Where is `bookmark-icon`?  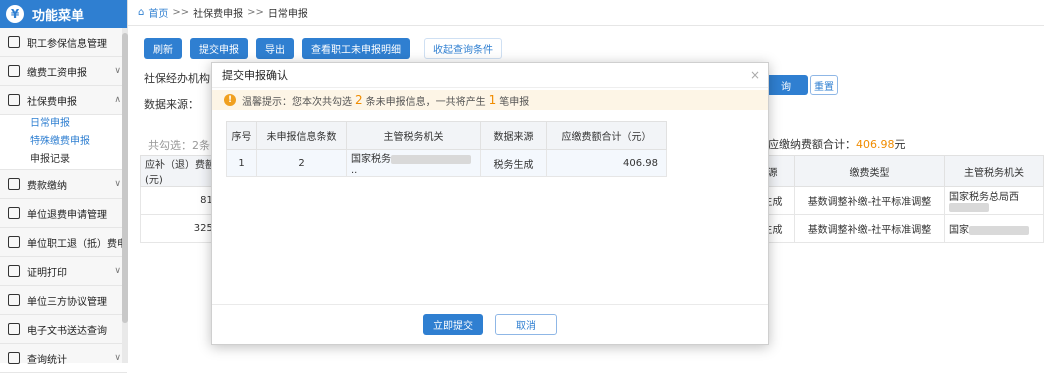
bookmark-icon is located at coordinates (14, 184).